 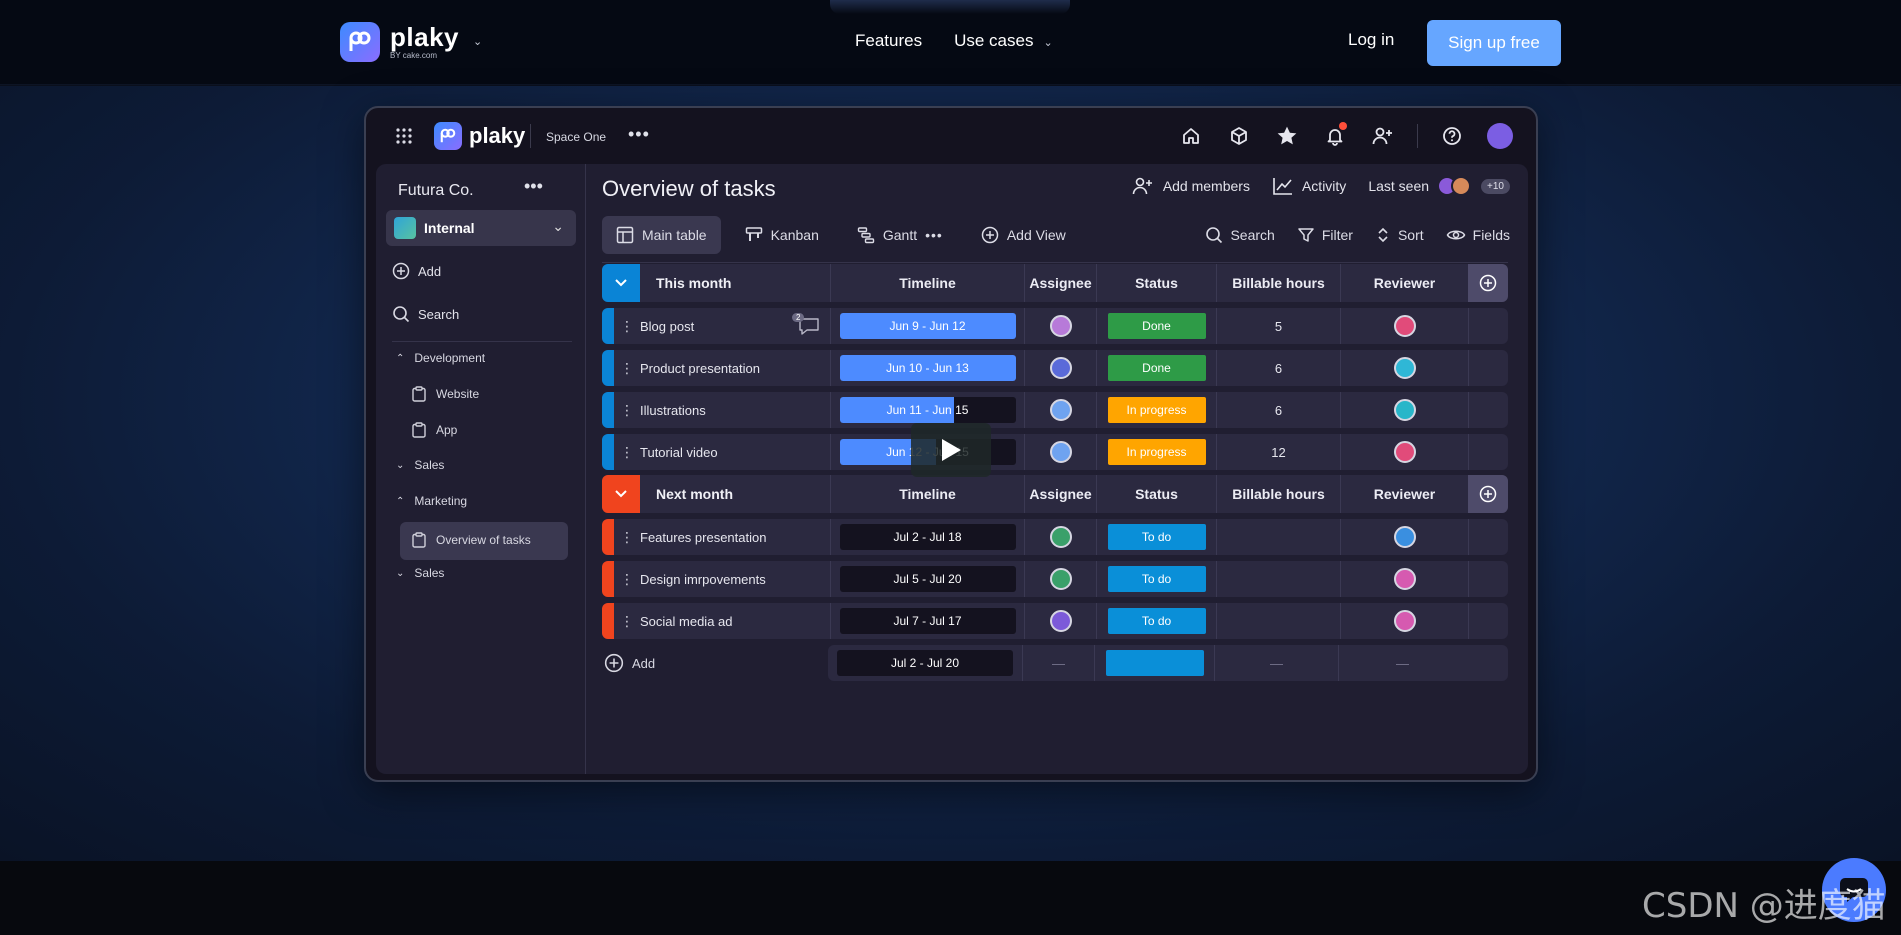 I want to click on sidebar-folder-marketing: ⌃ Marketing, so click(x=431, y=501).